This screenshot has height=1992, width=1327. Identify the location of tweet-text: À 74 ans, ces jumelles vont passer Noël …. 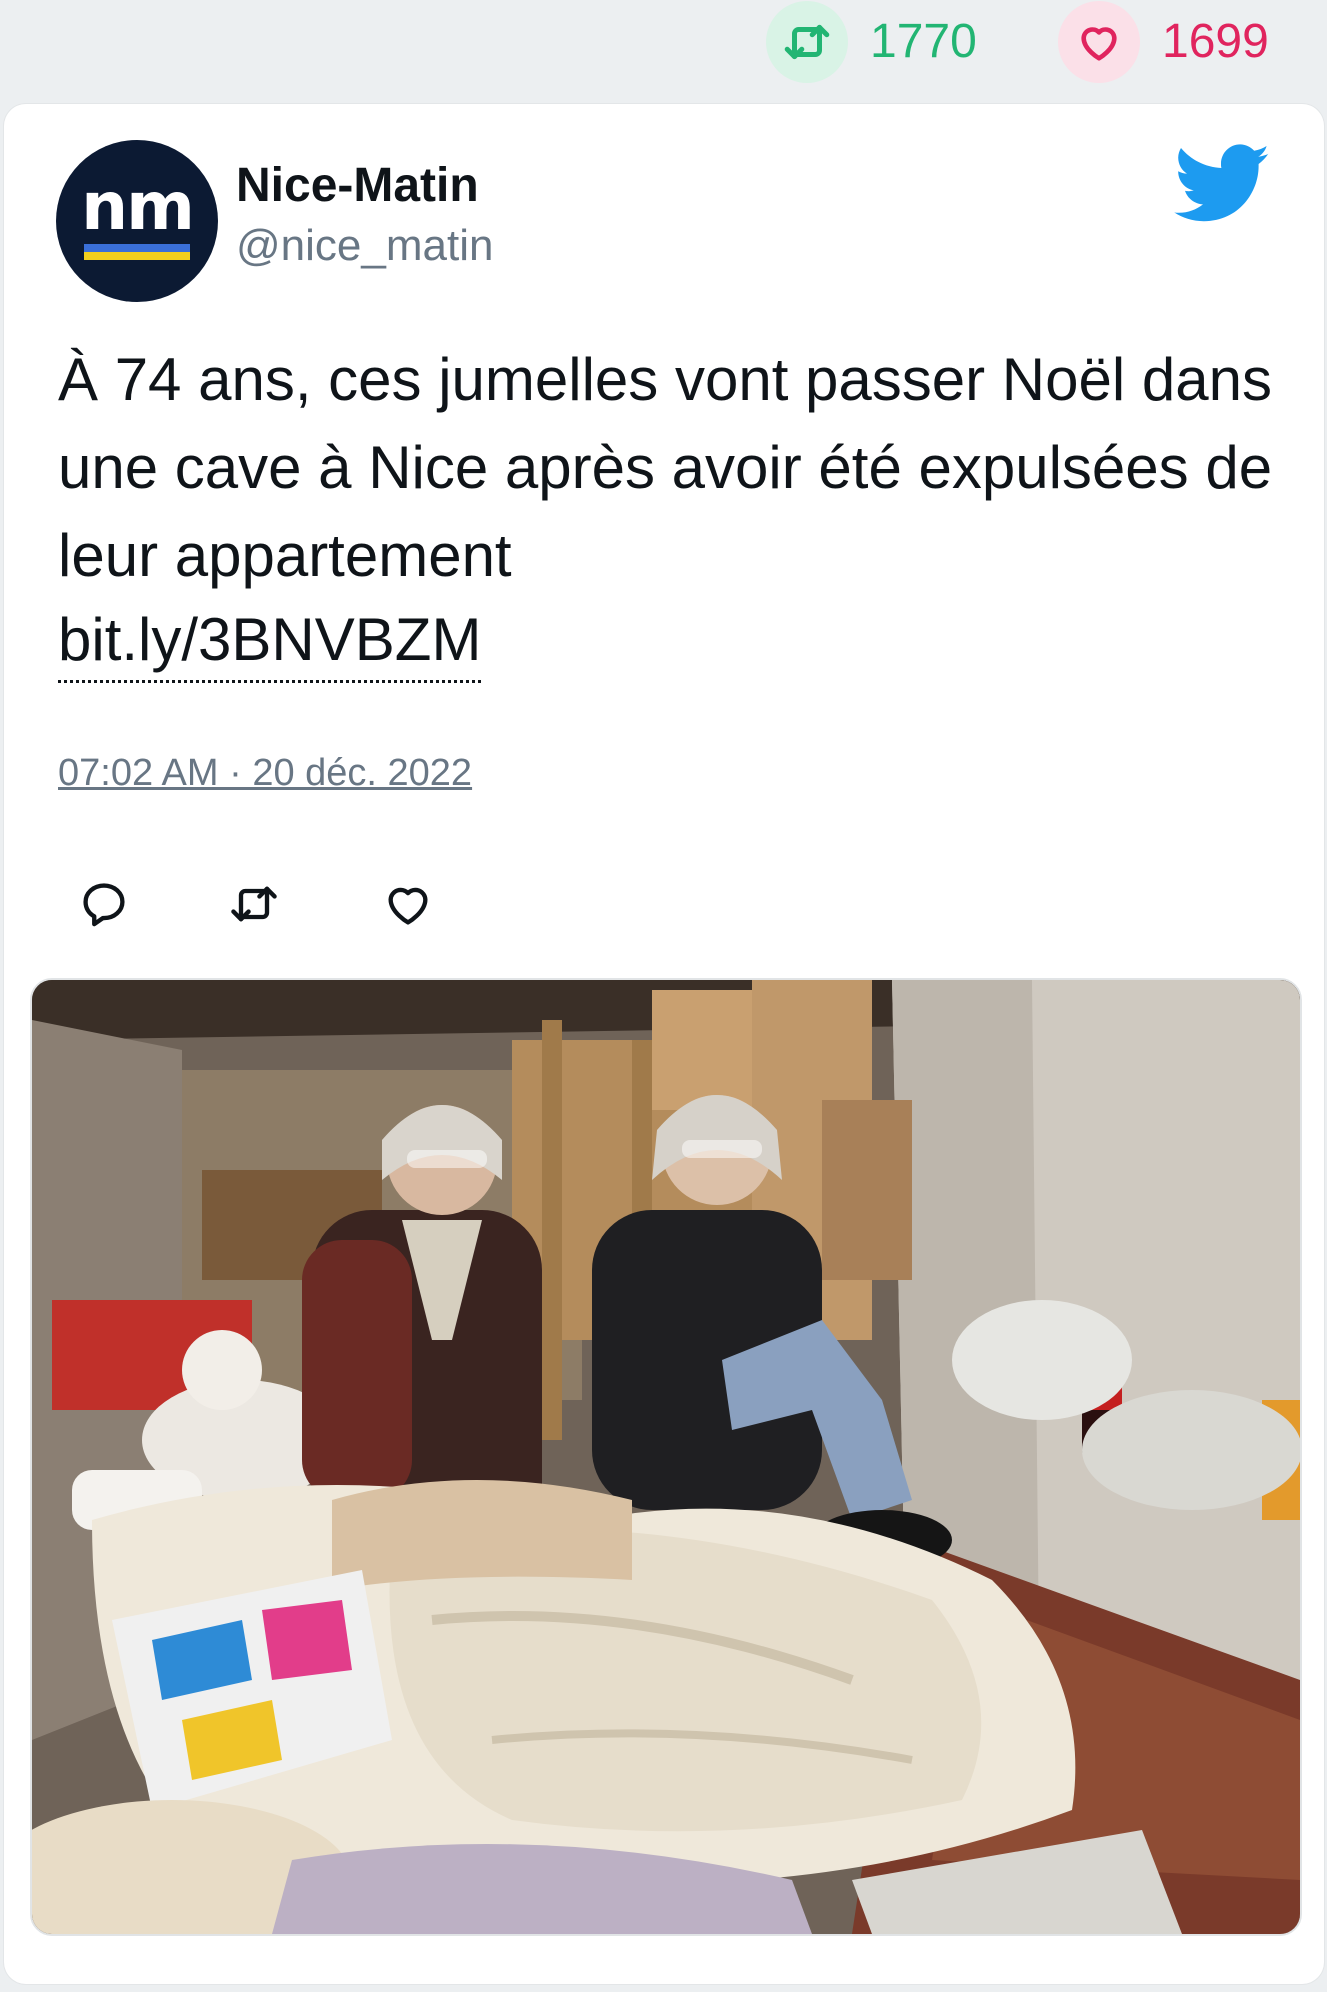
(665, 467).